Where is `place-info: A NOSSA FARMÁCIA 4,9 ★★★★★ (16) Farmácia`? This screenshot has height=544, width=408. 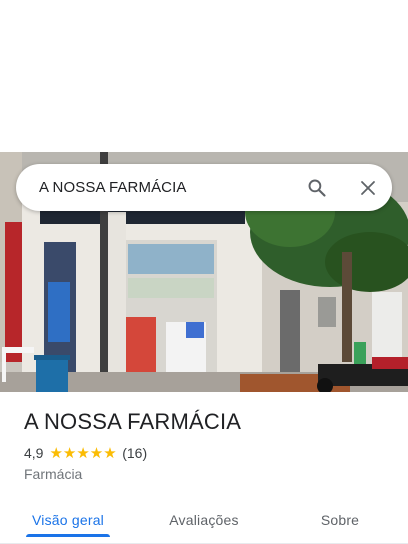
place-info: A NOSSA FARMÁCIA 4,9 ★★★★★ (16) Farmácia is located at coordinates (208, 443).